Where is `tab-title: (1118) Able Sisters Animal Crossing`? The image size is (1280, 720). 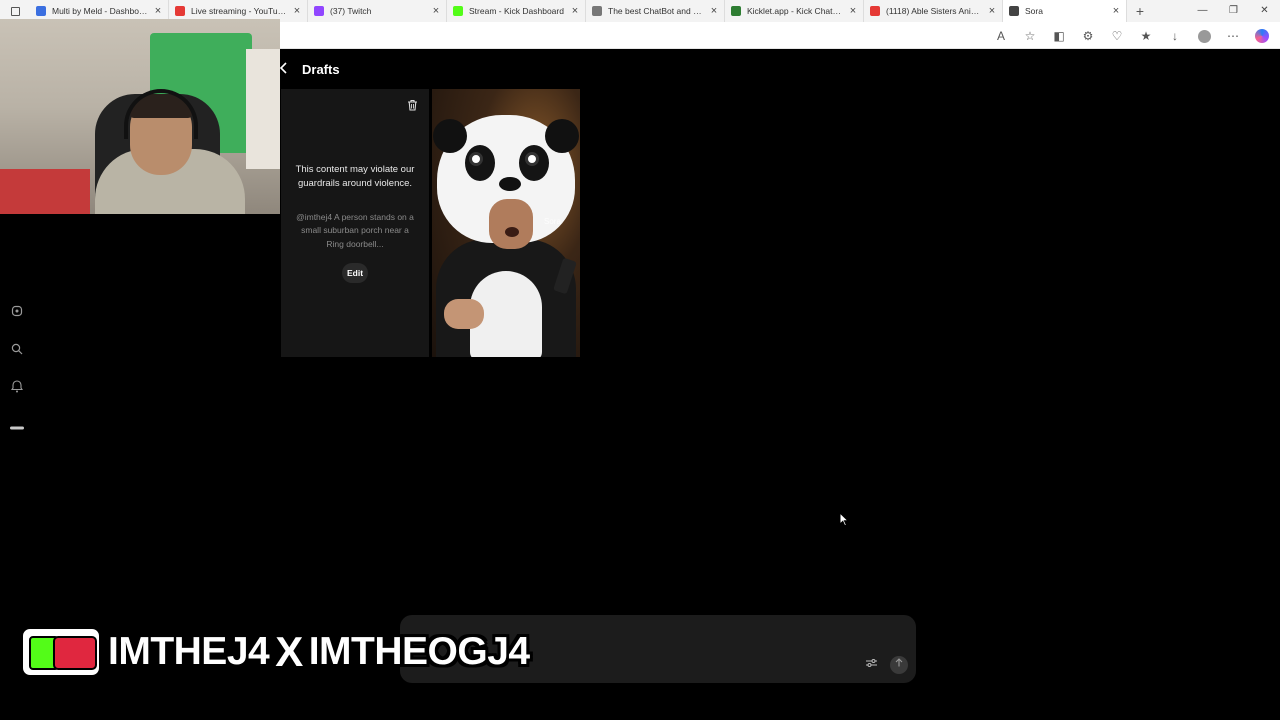 tab-title: (1118) Able Sisters Animal Crossing is located at coordinates (934, 11).